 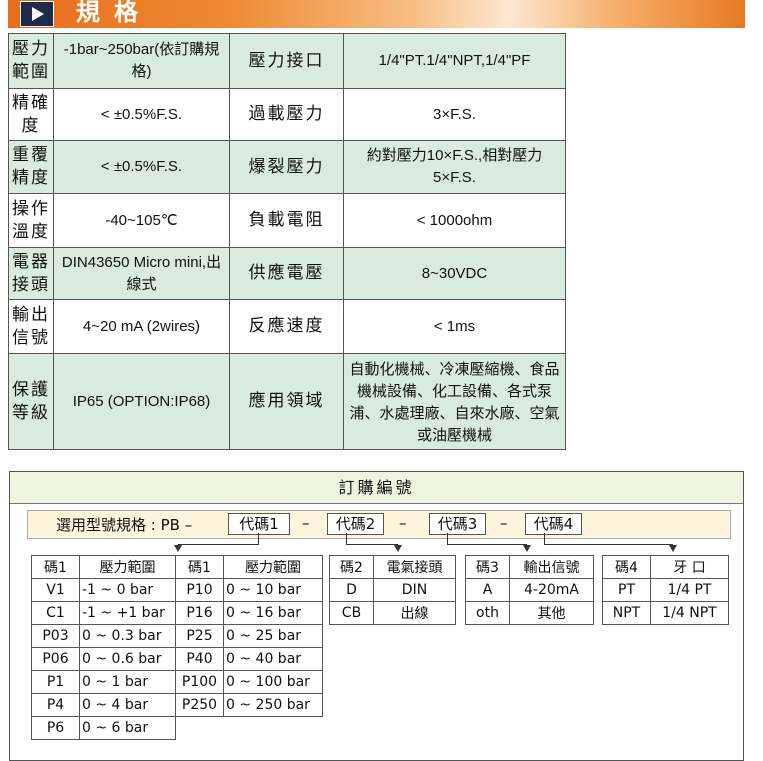 I want to click on code-cell: A, so click(x=487, y=590).